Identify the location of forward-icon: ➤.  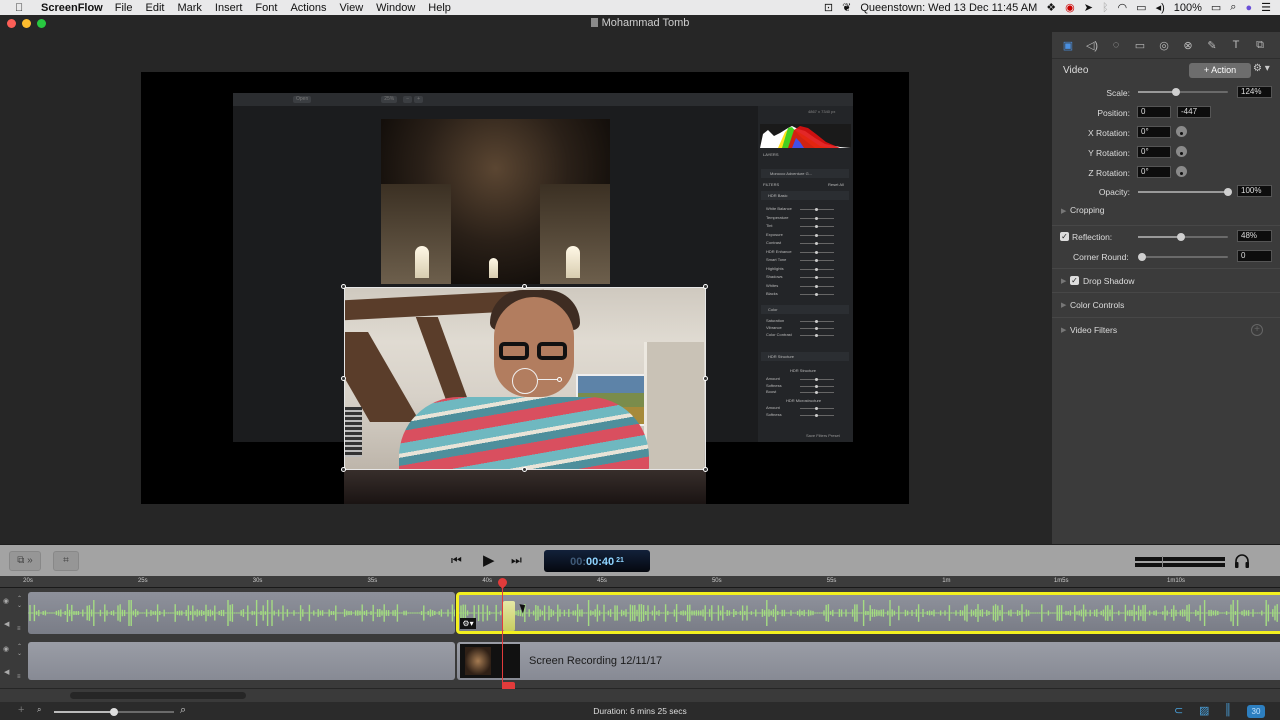
(1088, 7).